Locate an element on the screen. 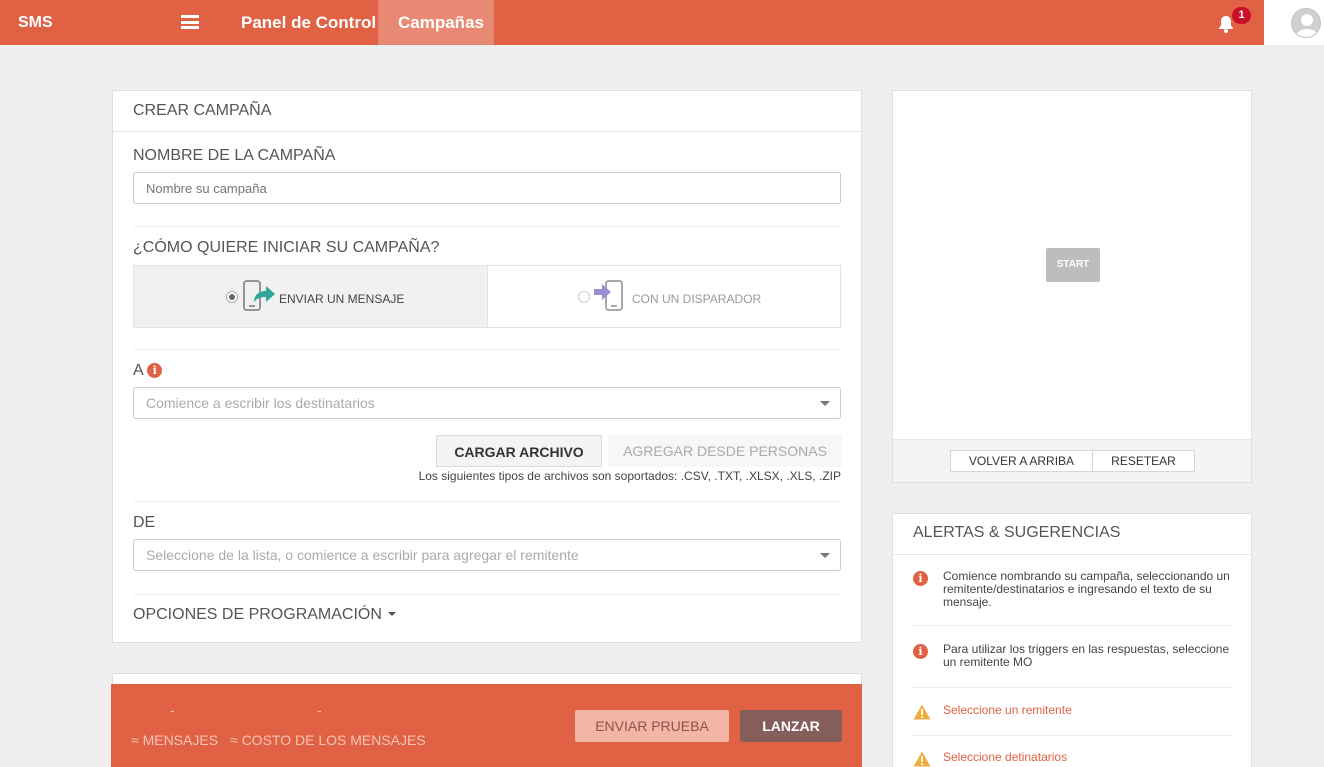 The width and height of the screenshot is (1324, 767). option-send-message-label: ENVIAR UN MENSAJE is located at coordinates (342, 299).